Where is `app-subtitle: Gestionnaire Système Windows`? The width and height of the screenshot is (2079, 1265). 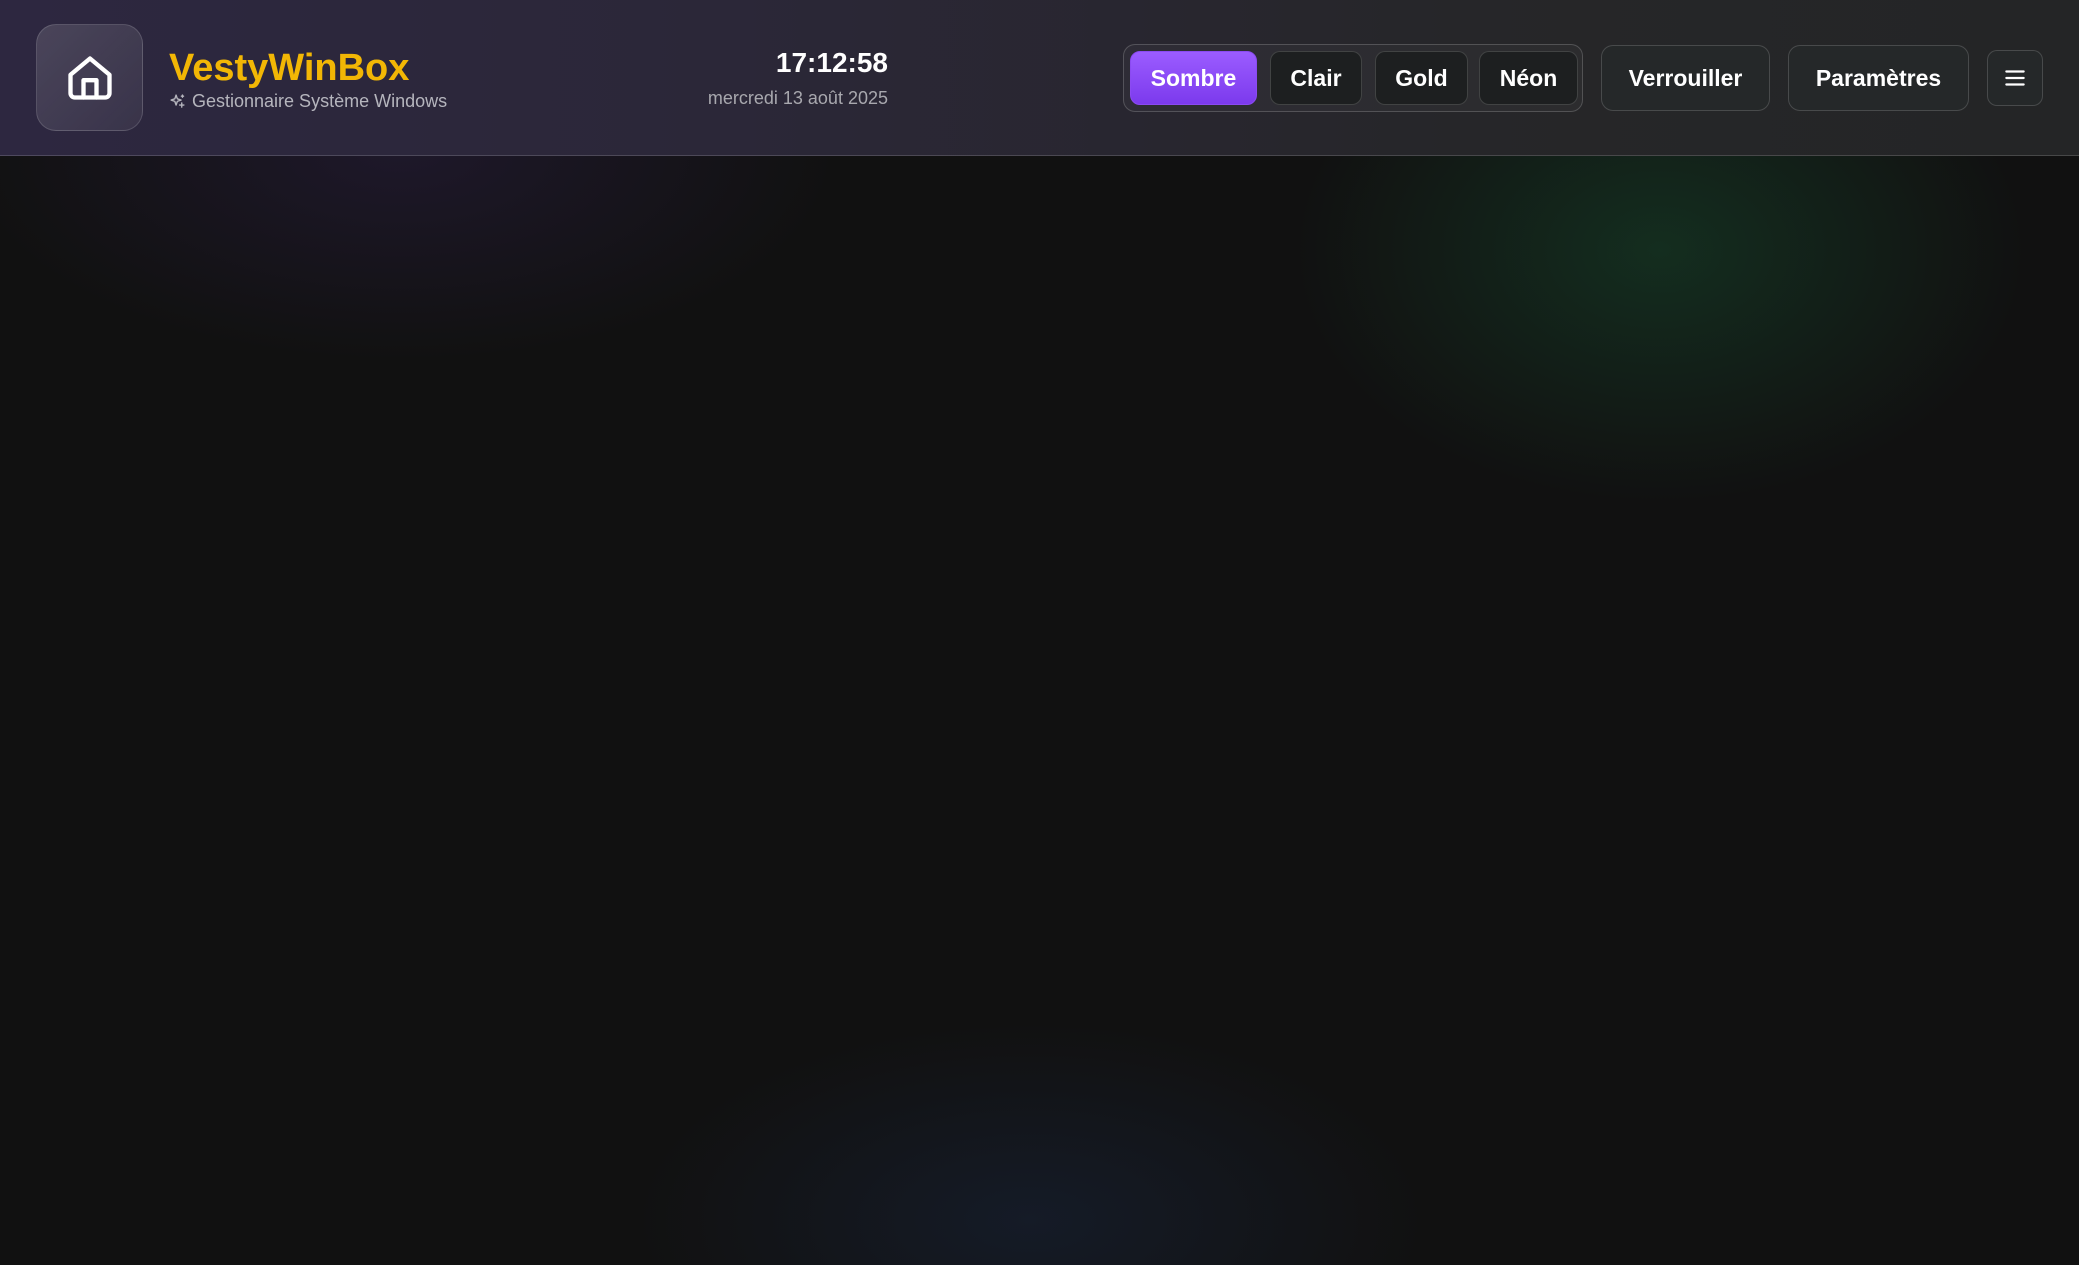 app-subtitle: Gestionnaire Système Windows is located at coordinates (308, 101).